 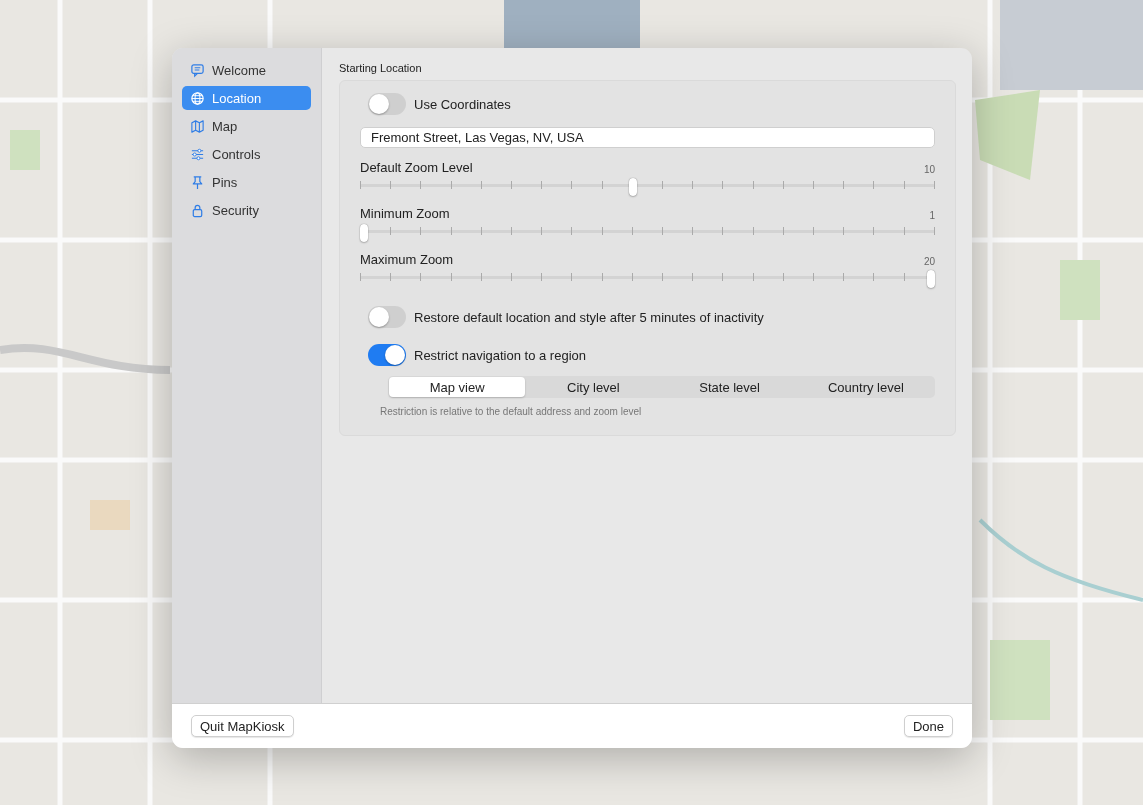 I want to click on segment: Country level, so click(x=865, y=387).